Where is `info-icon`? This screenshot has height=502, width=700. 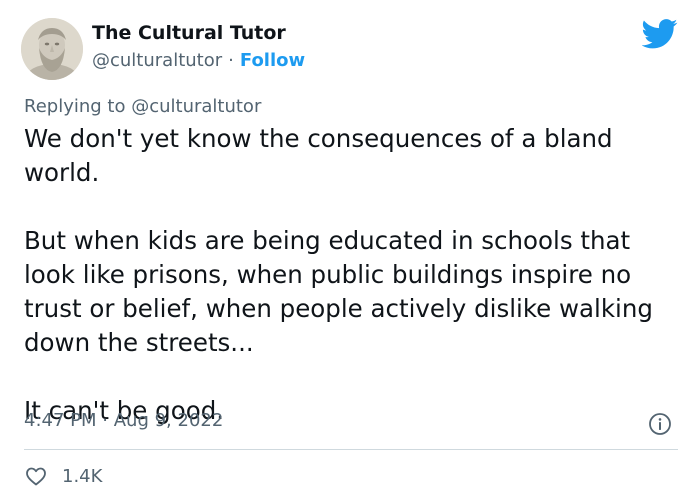 info-icon is located at coordinates (660, 424).